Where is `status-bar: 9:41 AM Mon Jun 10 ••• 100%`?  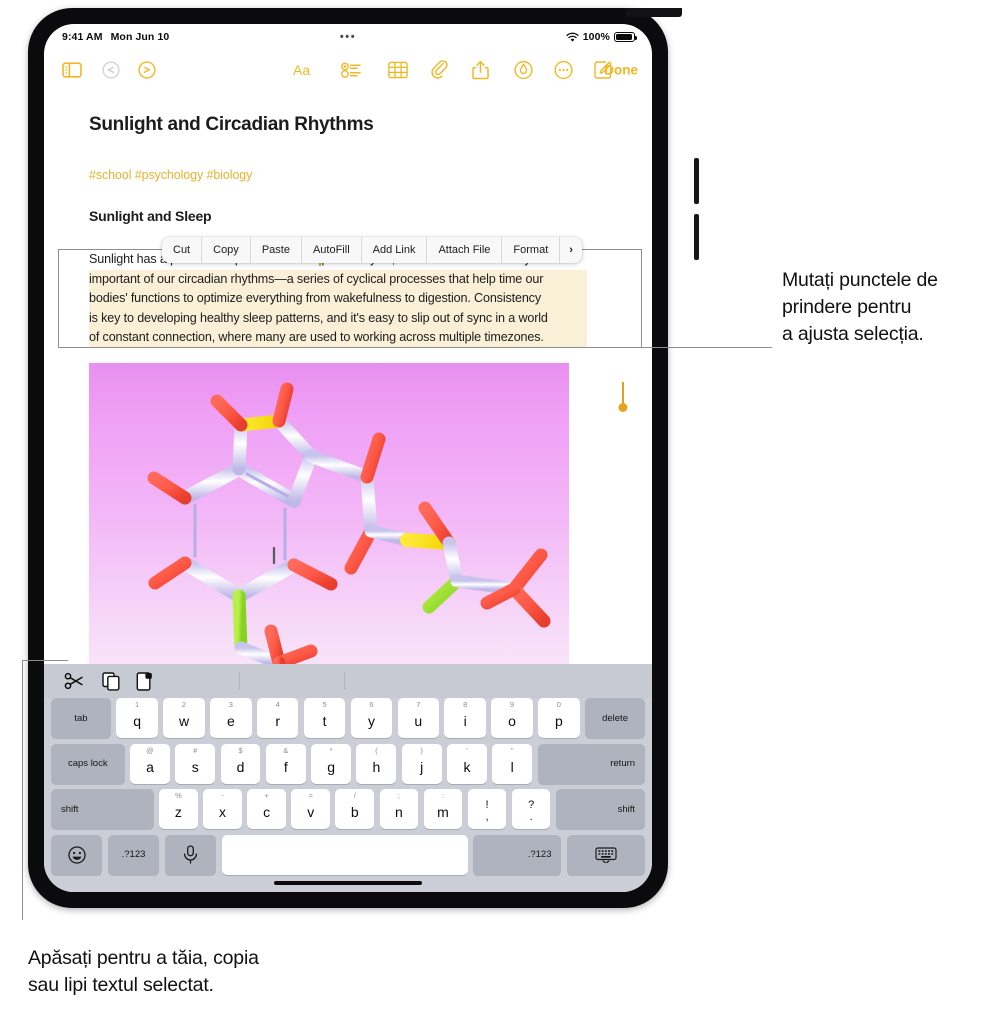 status-bar: 9:41 AM Mon Jun 10 ••• 100% is located at coordinates (348, 37).